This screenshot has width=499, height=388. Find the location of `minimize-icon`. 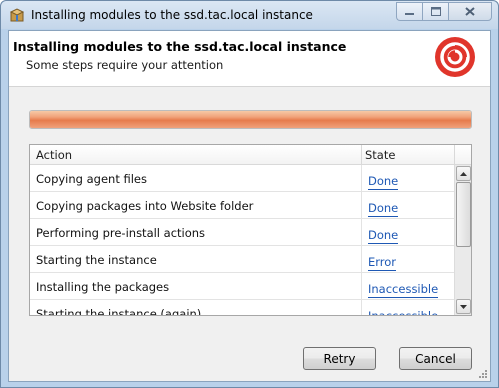

minimize-icon is located at coordinates (409, 14).